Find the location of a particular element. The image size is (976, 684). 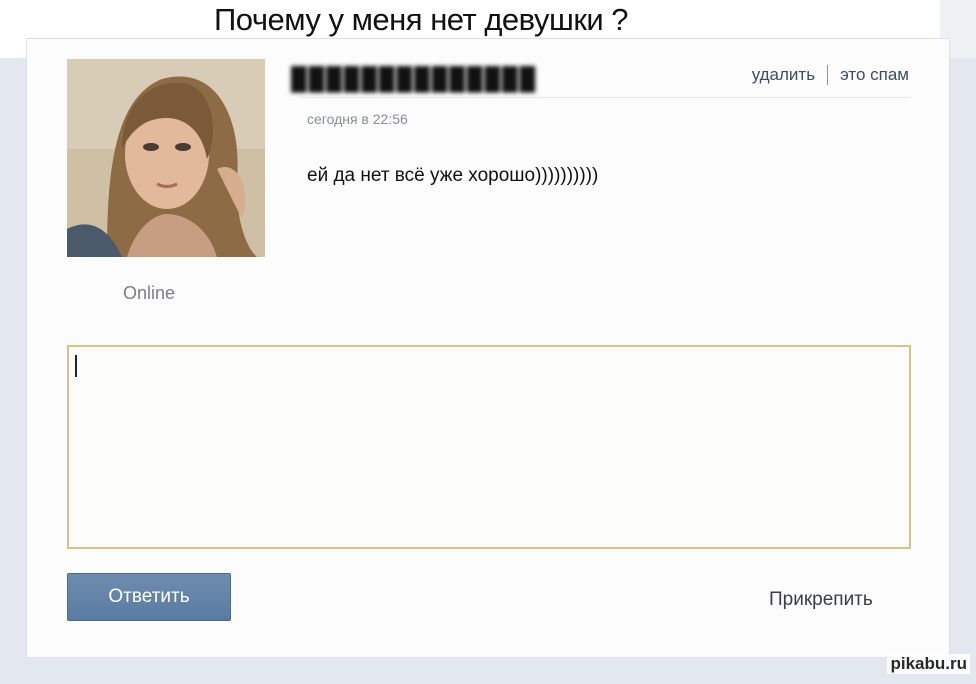

header-divider is located at coordinates (605, 97).